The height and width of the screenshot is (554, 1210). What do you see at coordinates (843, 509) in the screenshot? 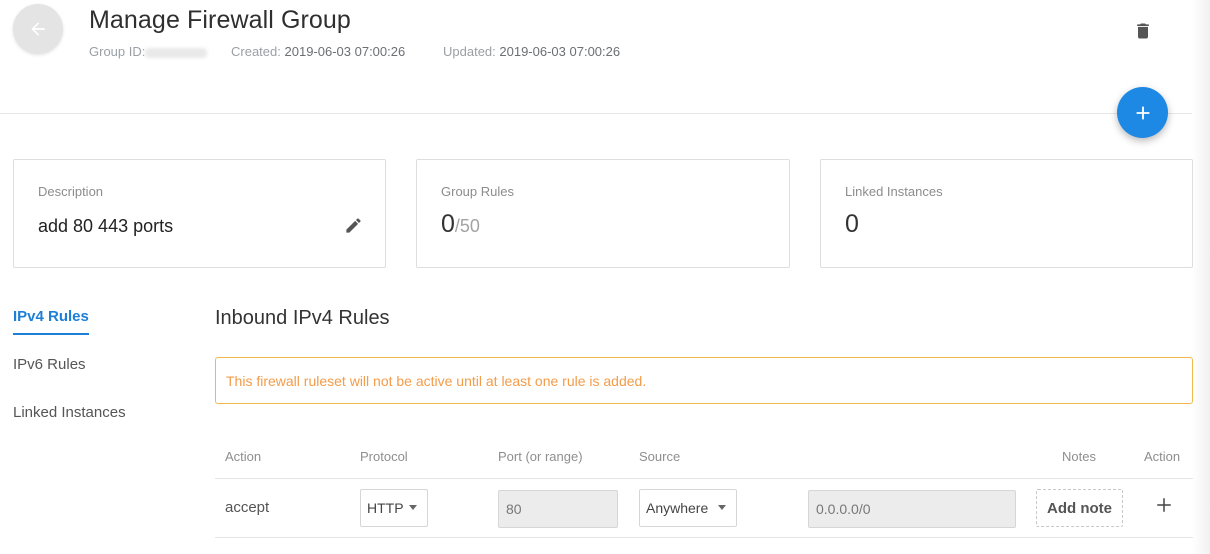
I see `source-cidr-value: 0.0.0.0/0` at bounding box center [843, 509].